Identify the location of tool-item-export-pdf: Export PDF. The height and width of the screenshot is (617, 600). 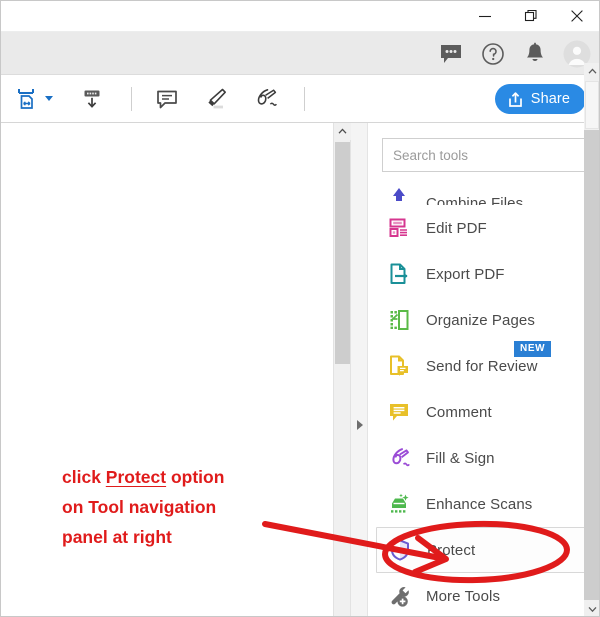
(484, 274).